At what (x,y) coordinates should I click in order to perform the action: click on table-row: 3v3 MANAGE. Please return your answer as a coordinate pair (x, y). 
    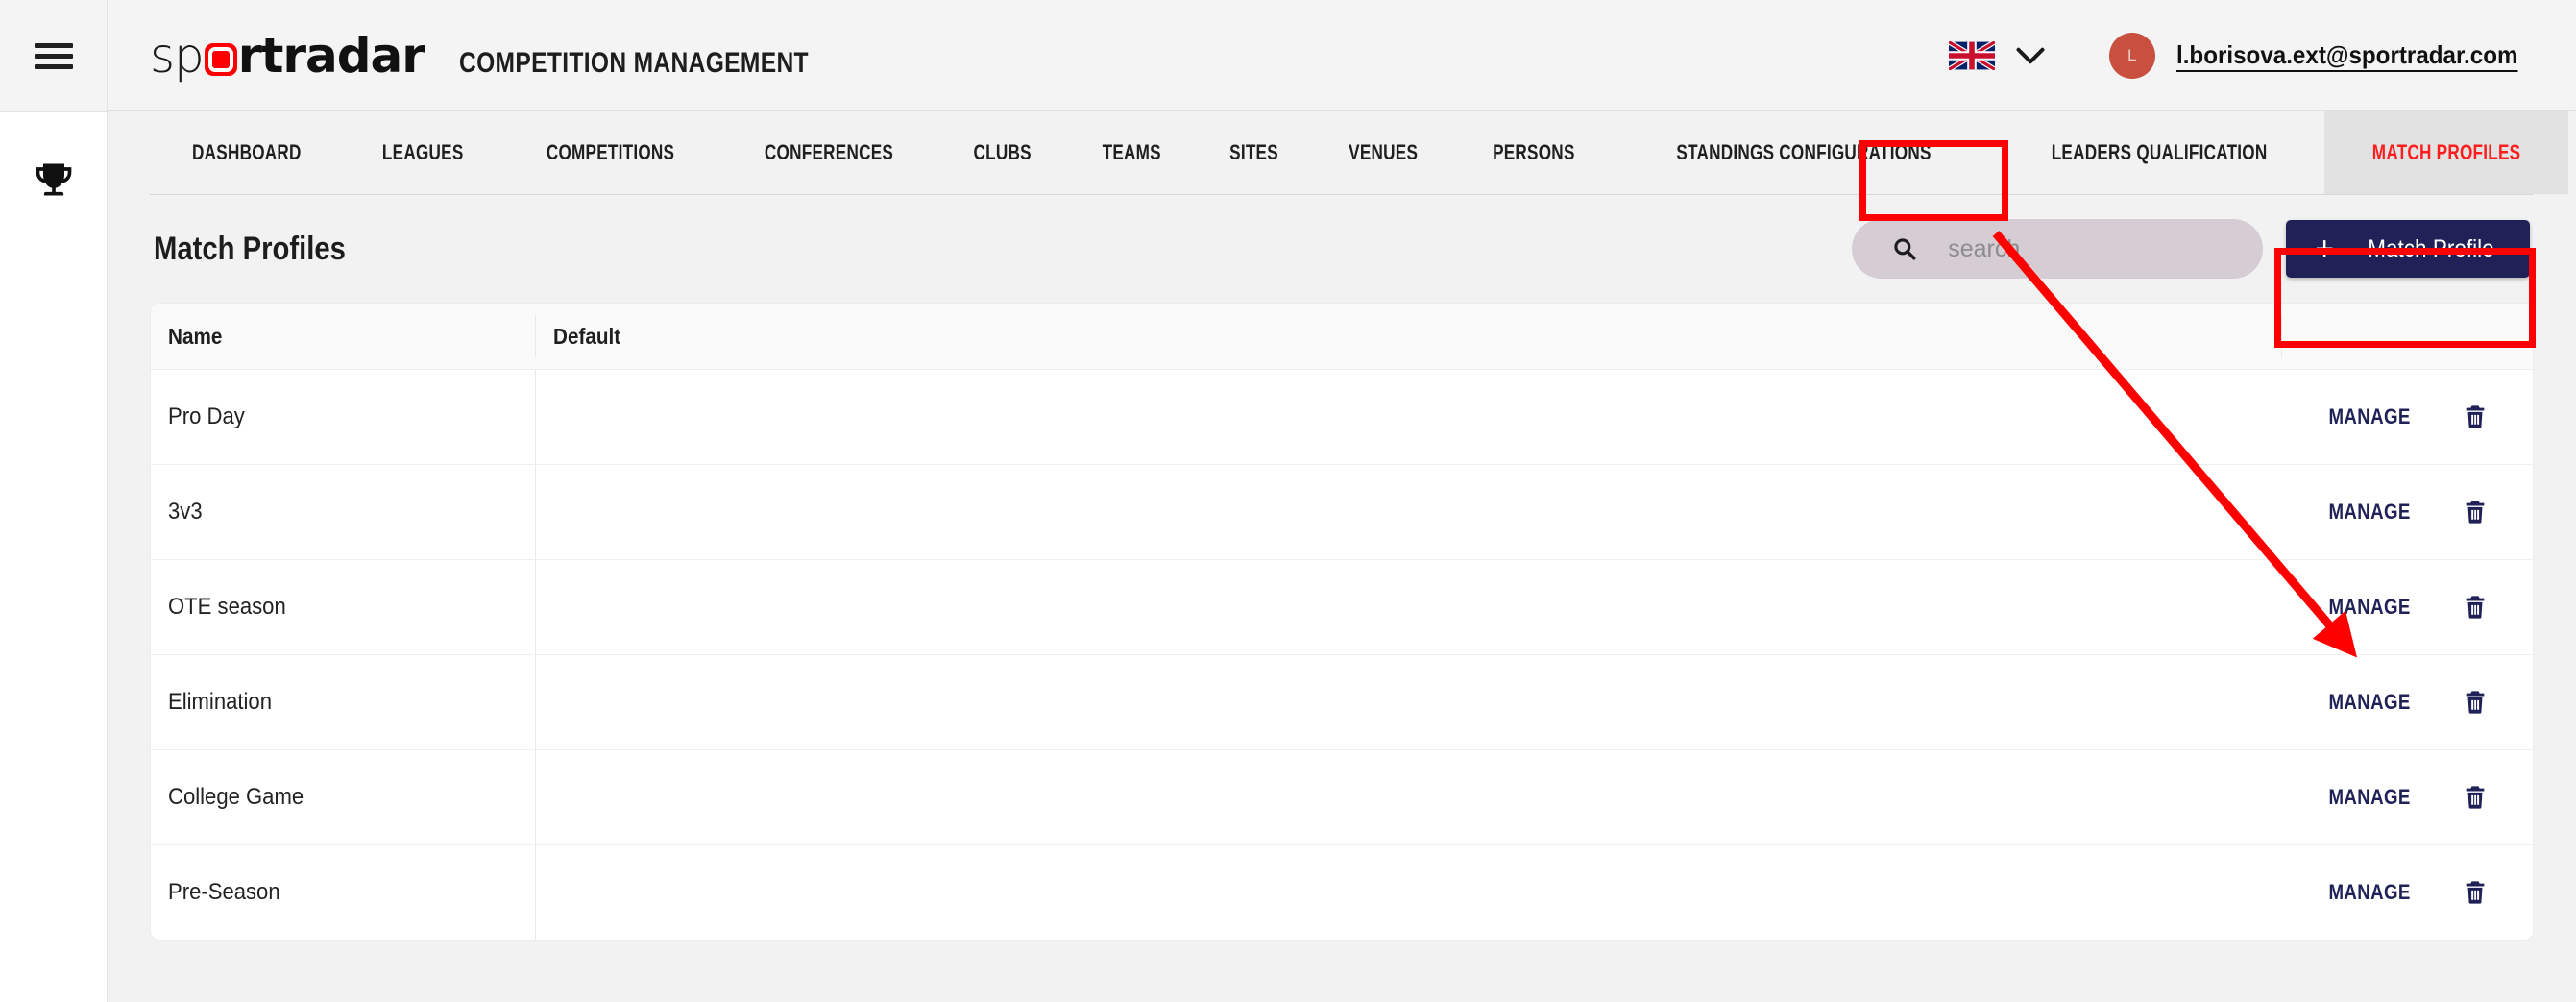
    Looking at the image, I should click on (1342, 512).